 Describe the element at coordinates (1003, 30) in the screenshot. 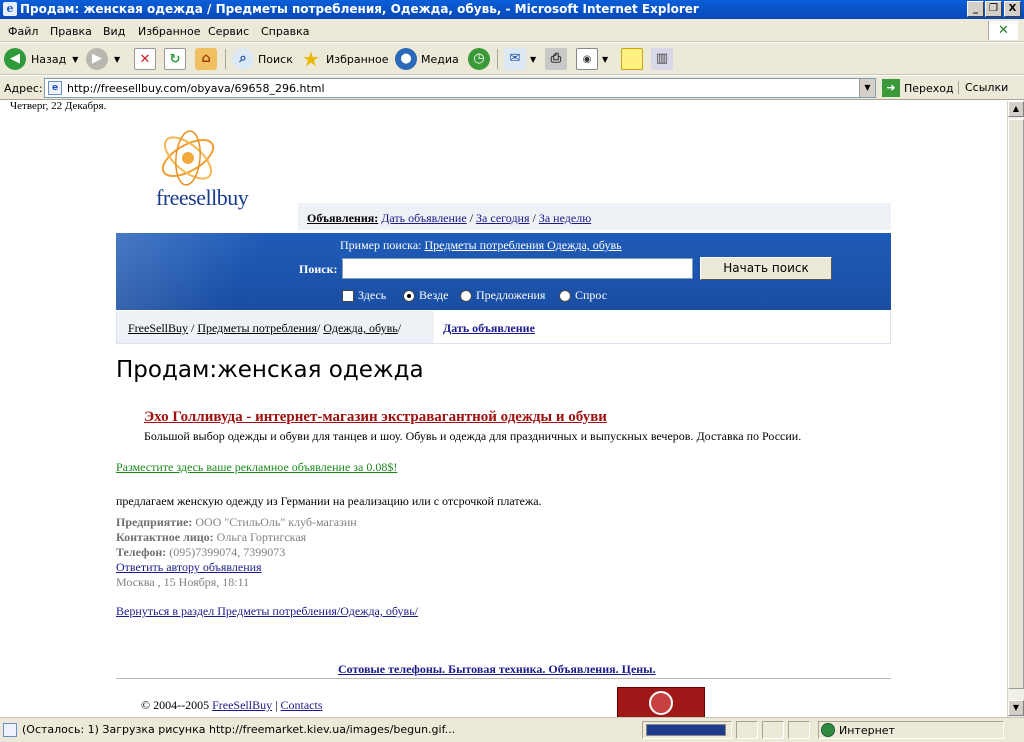

I see `windows-logo-icon: ✕` at that location.